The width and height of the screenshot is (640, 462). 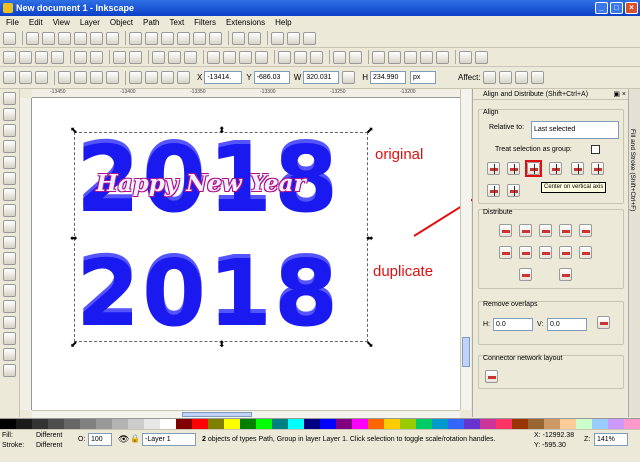 What do you see at coordinates (513, 168) in the screenshot?
I see `align-left-edges-icon` at bounding box center [513, 168].